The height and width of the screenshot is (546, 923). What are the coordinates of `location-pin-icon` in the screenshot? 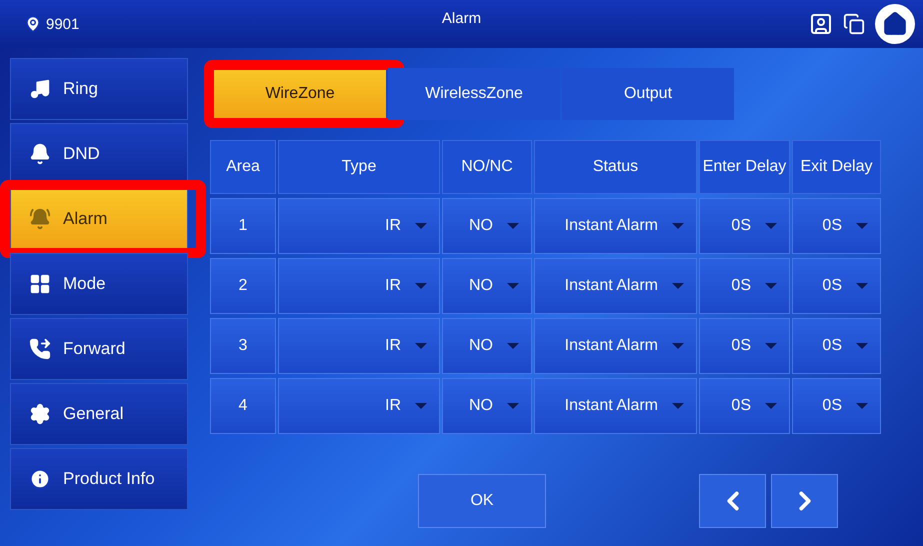 It's located at (33, 24).